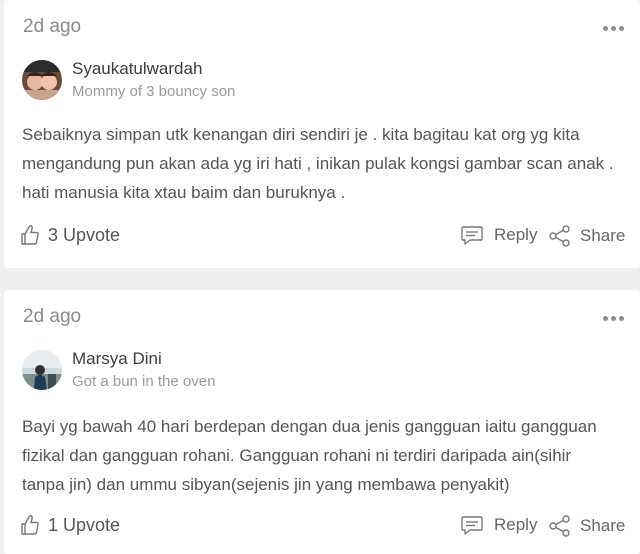 The image size is (640, 554). What do you see at coordinates (322, 528) in the screenshot?
I see `comment-actions: 1 Upvote Reply Share` at bounding box center [322, 528].